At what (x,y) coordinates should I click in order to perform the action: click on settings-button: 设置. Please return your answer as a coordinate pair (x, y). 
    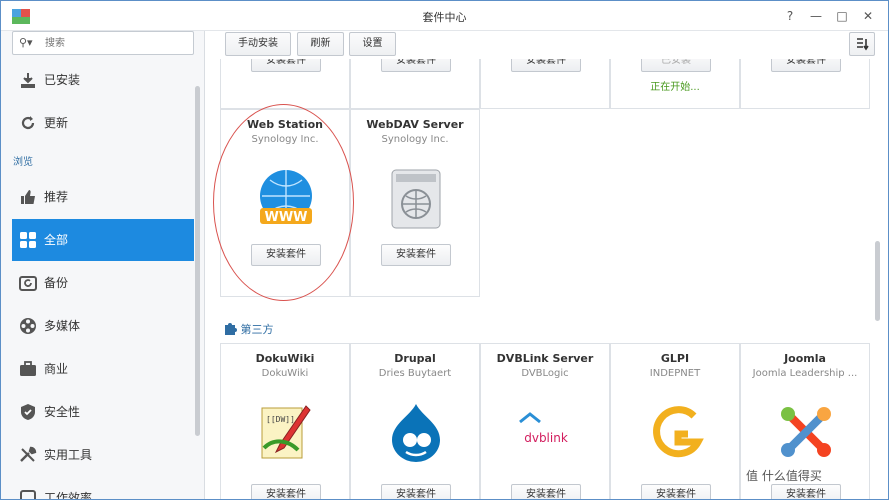
    Looking at the image, I should click on (372, 44).